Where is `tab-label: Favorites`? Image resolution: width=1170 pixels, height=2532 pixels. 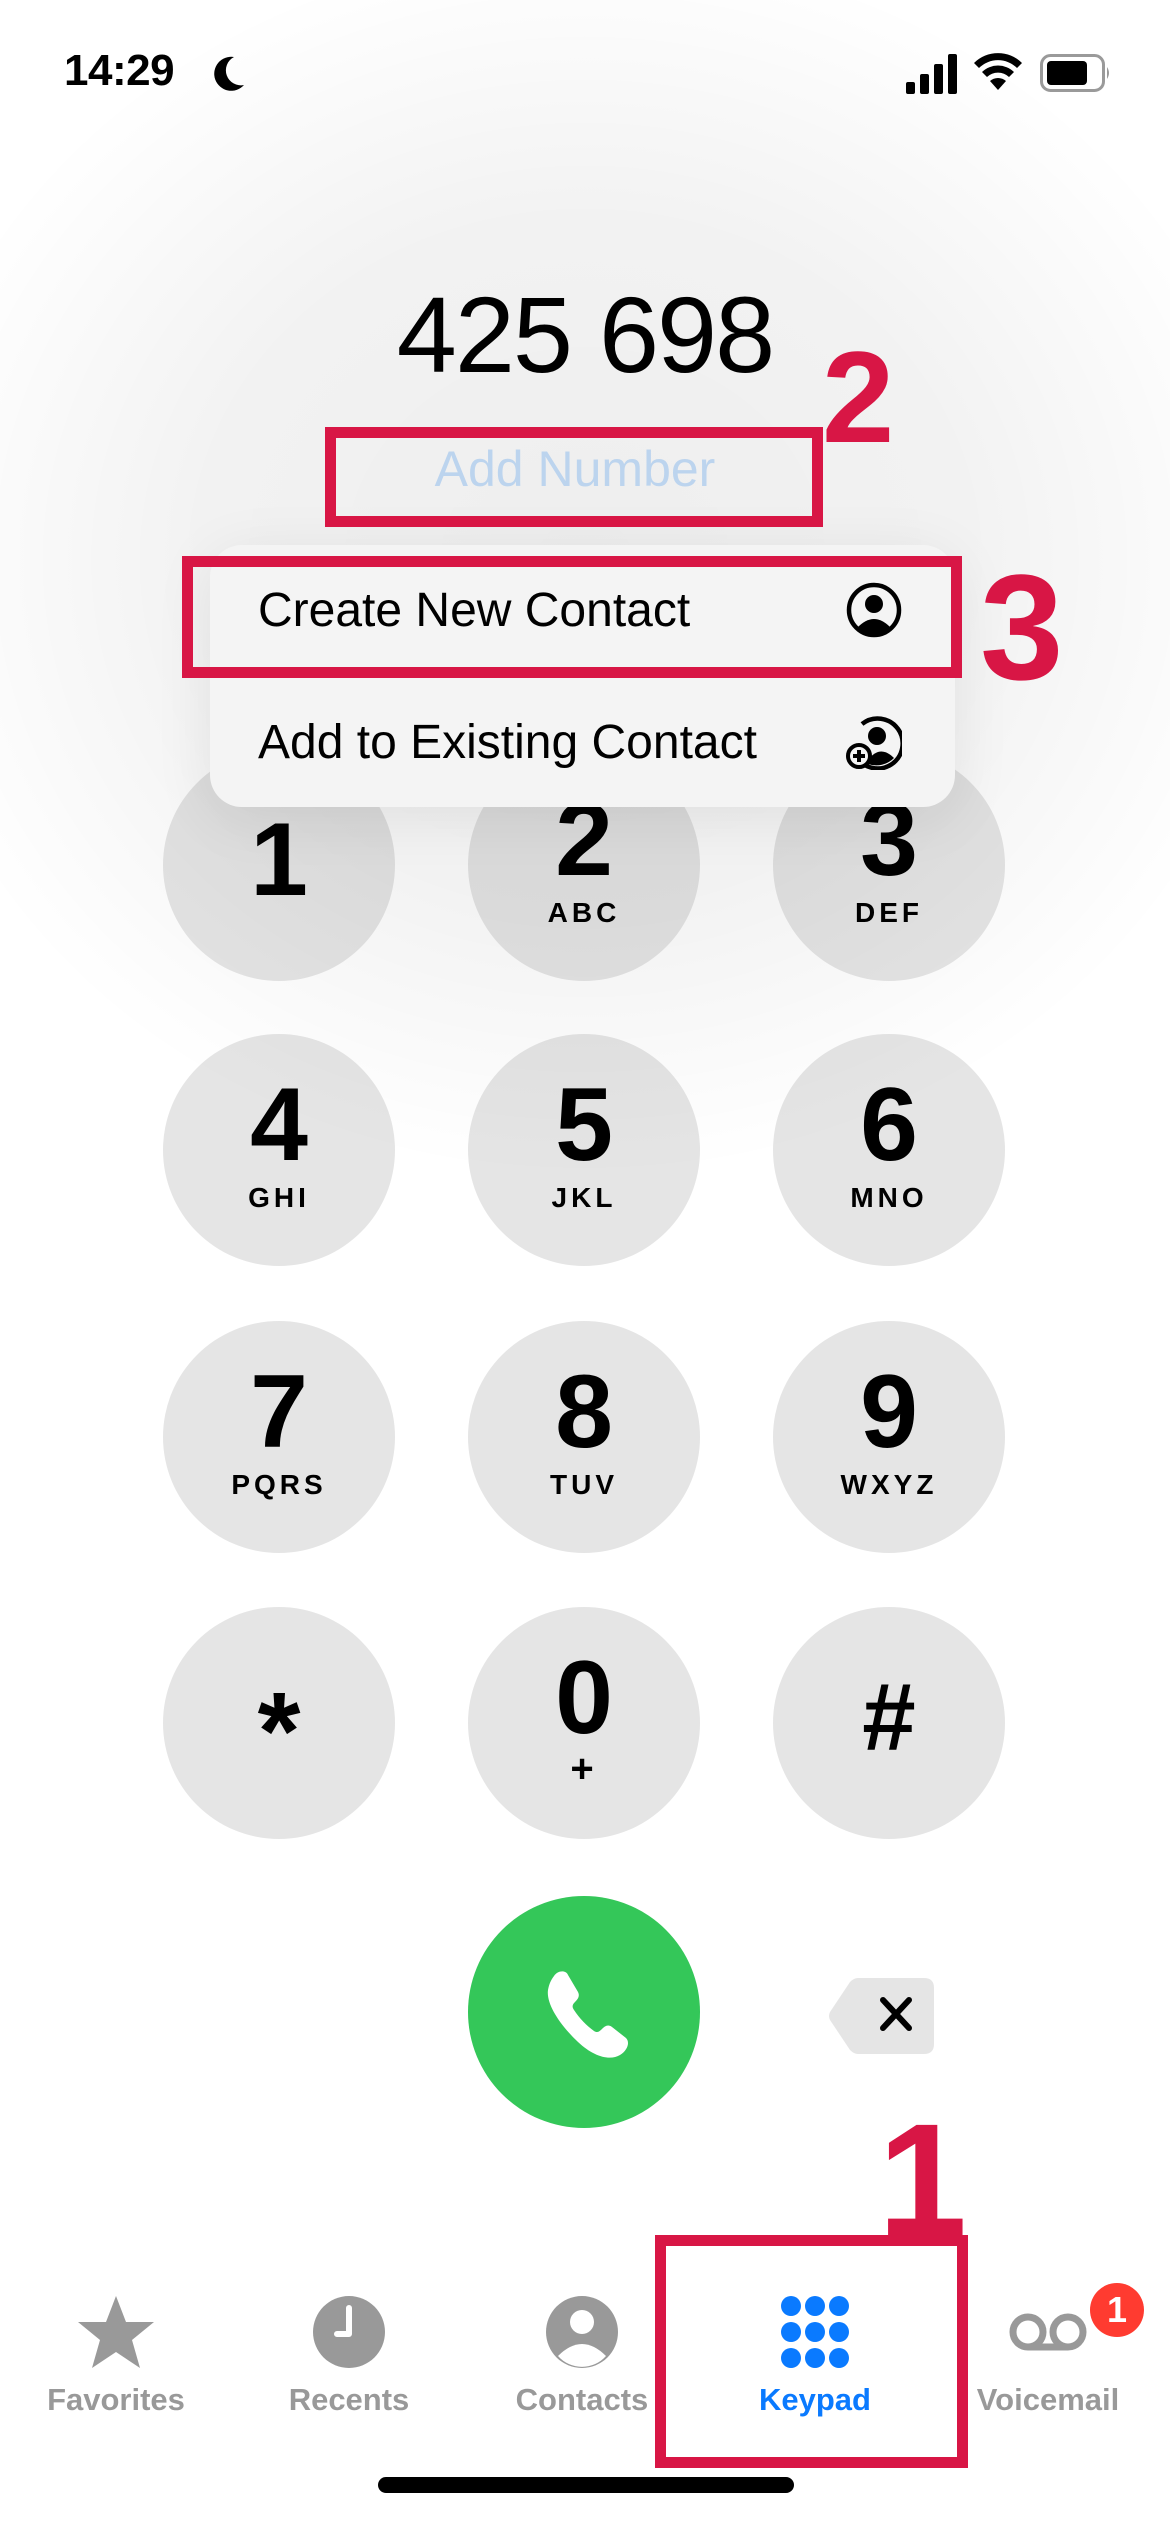
tab-label: Favorites is located at coordinates (116, 2399).